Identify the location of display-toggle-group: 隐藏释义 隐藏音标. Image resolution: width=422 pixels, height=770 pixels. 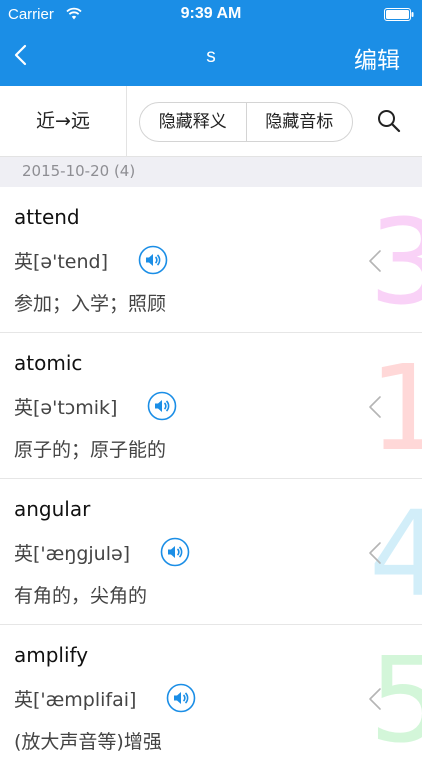
(246, 122).